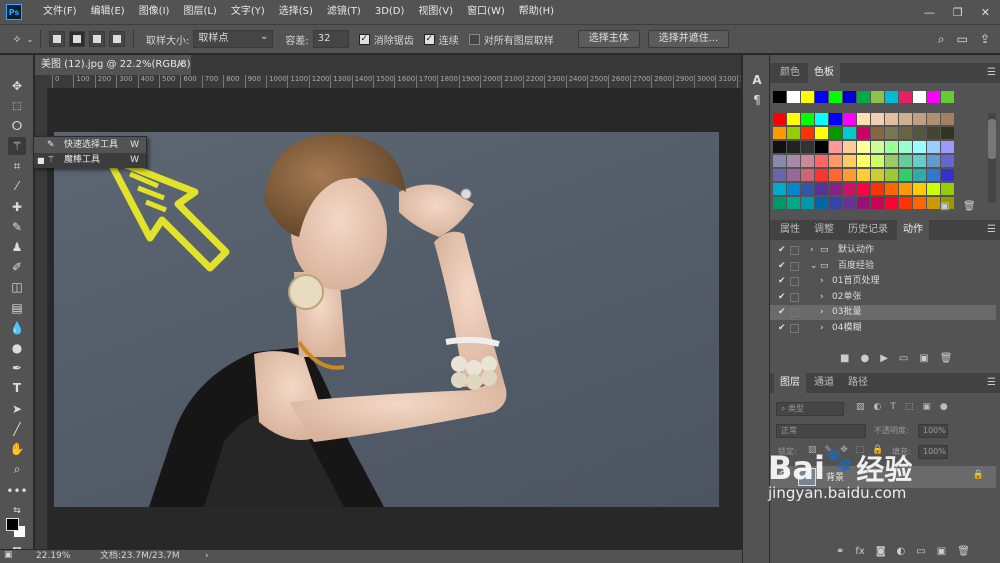 The height and width of the screenshot is (563, 1000). What do you see at coordinates (958, 12) in the screenshot?
I see `restore-icon: ❐` at bounding box center [958, 12].